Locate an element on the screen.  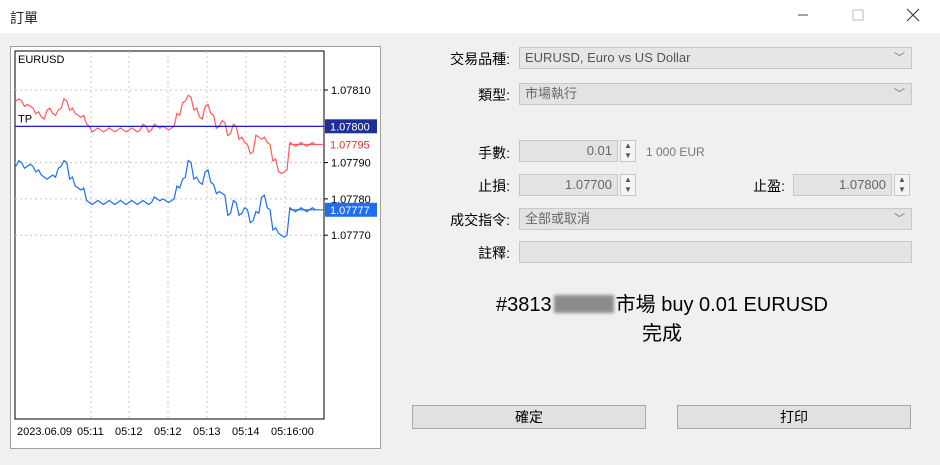
take-profit-field: 1.07800 is located at coordinates (842, 185).